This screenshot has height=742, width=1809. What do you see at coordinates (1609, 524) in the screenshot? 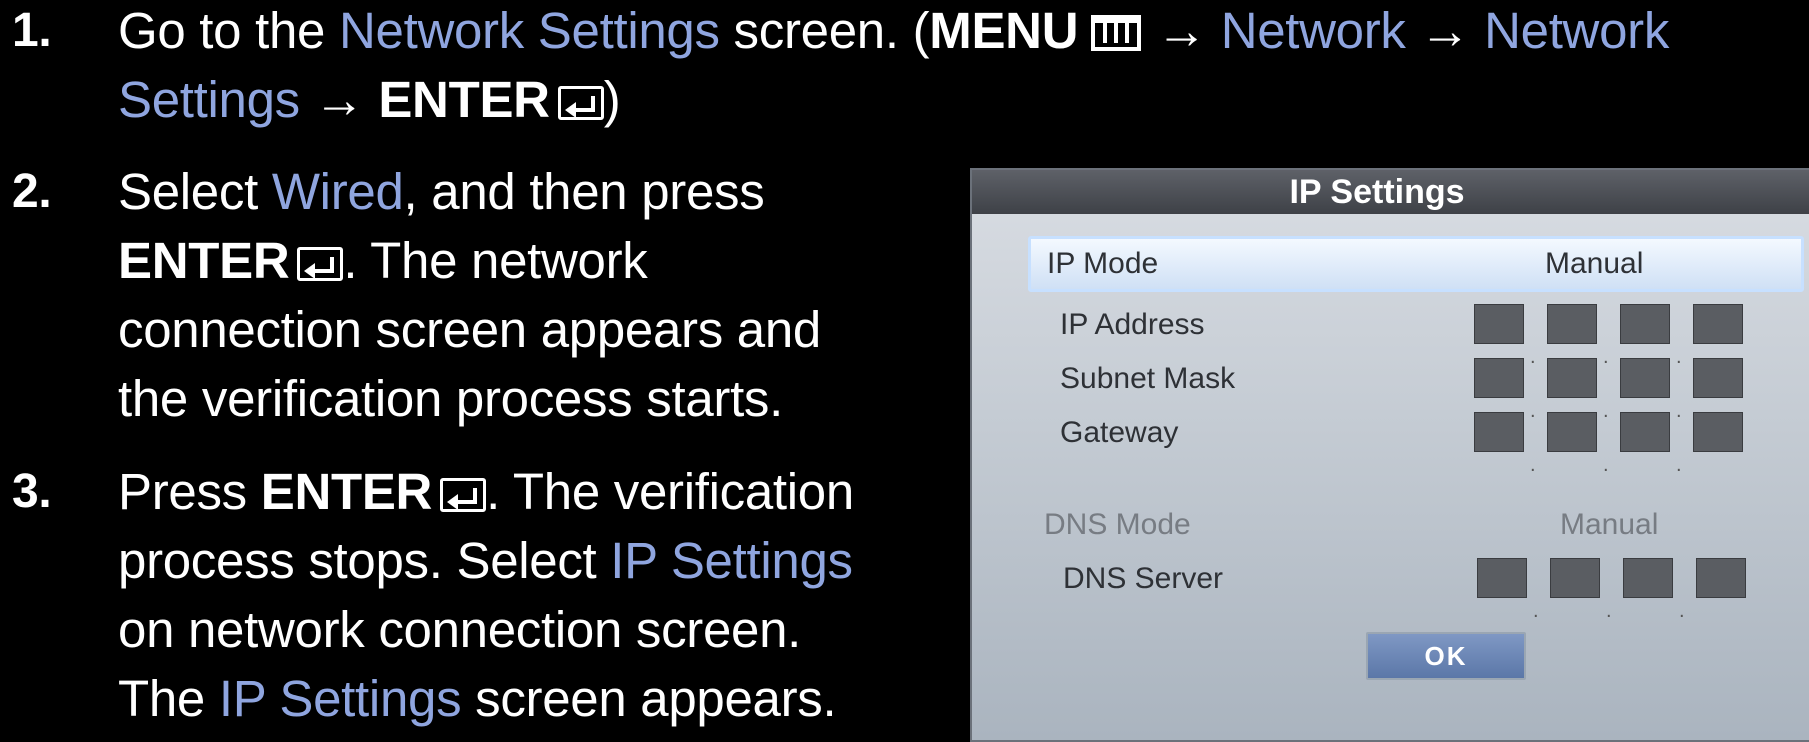
I see `dns-mode-value: Manual` at bounding box center [1609, 524].